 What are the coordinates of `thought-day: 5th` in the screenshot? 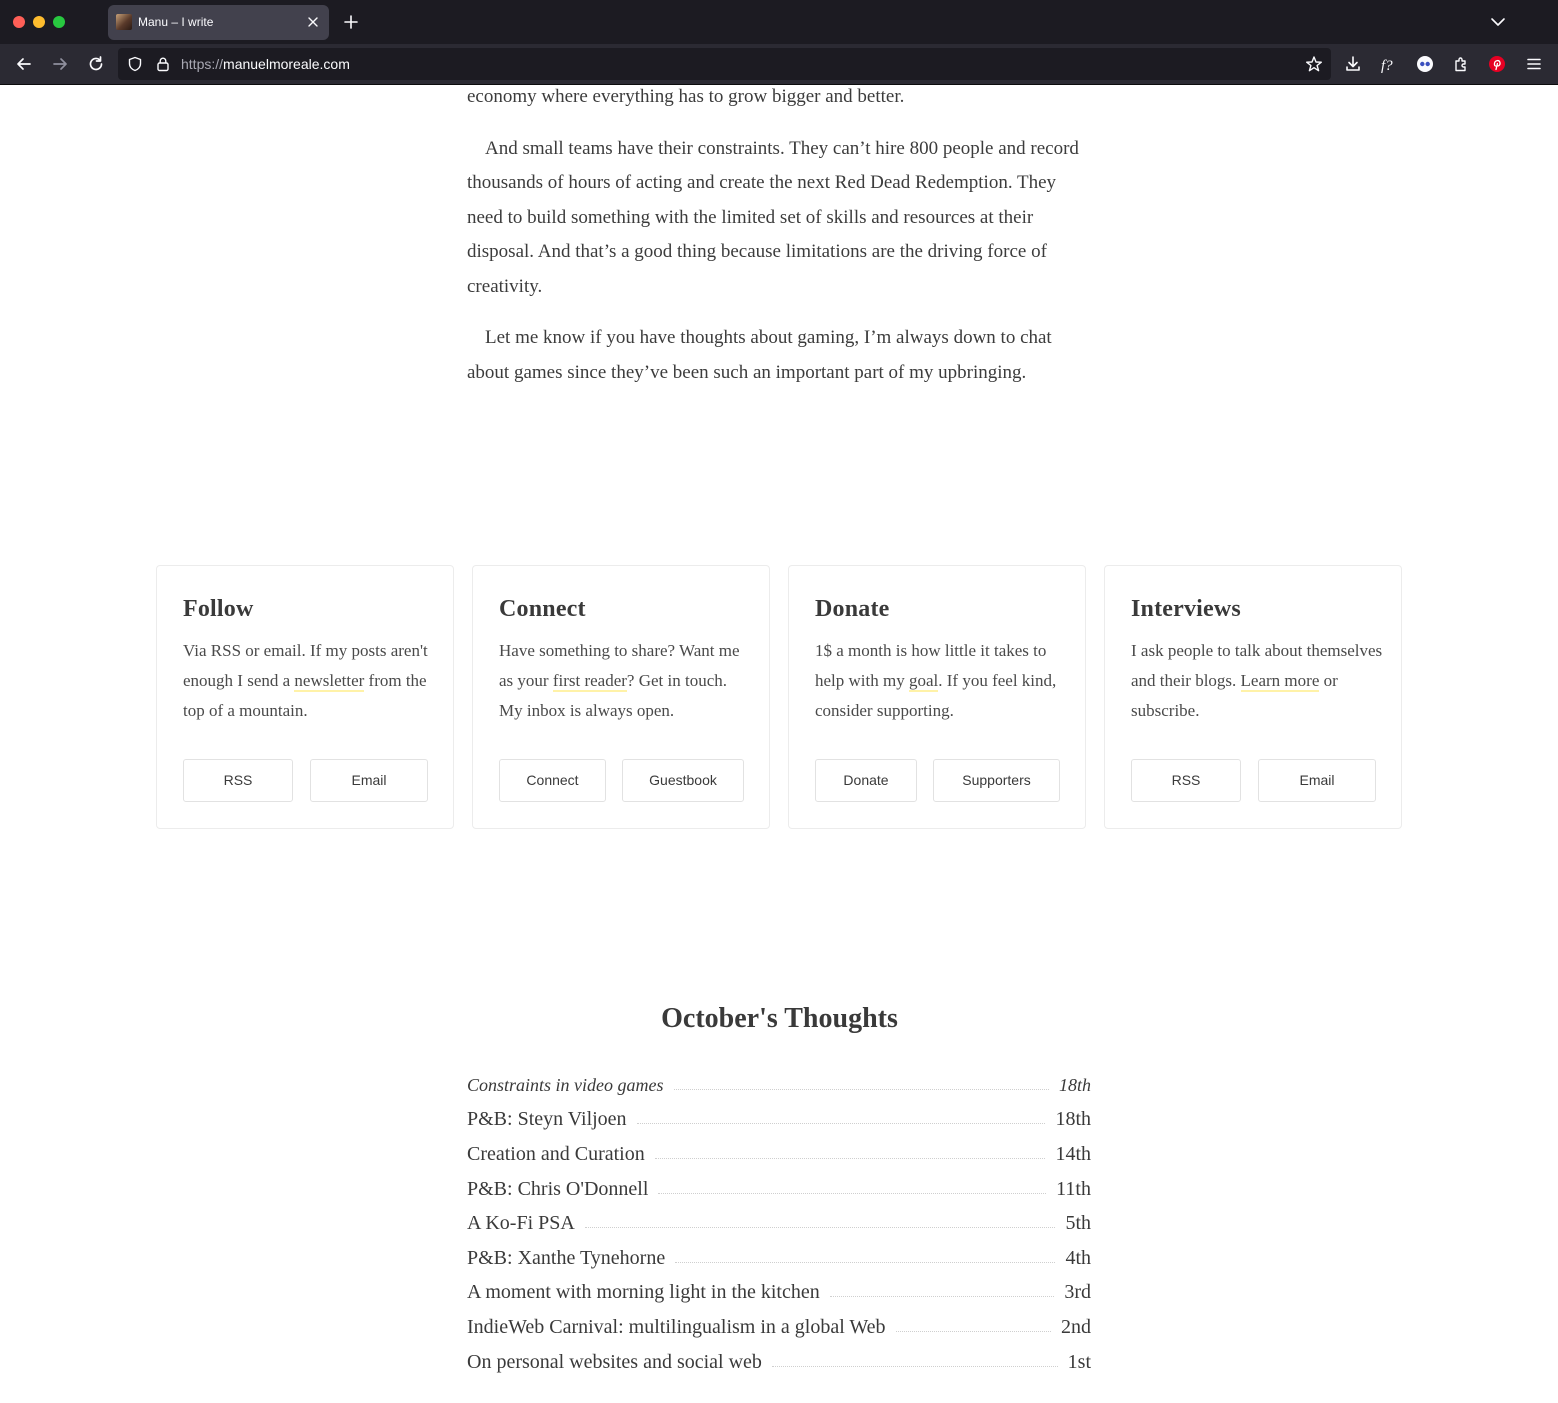 It's located at (1078, 1223).